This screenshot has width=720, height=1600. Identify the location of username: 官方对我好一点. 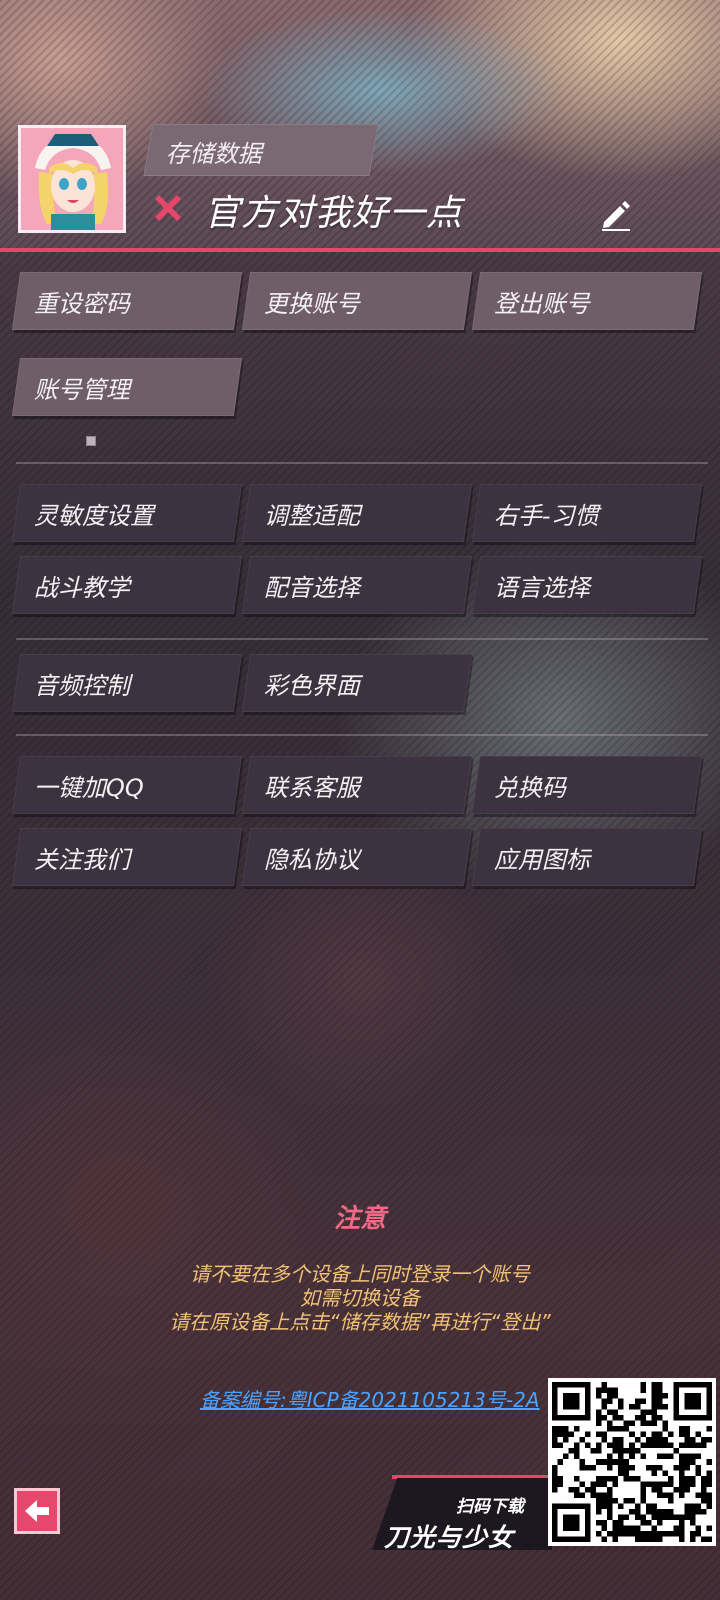
(334, 213).